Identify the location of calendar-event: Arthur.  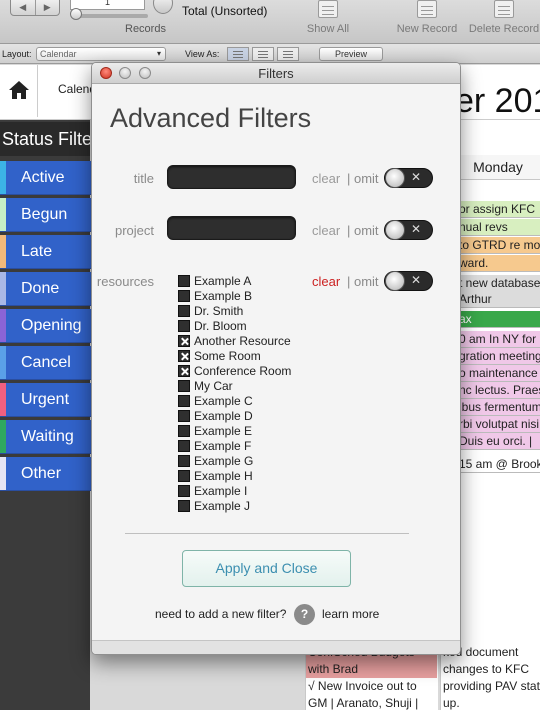
(498, 299).